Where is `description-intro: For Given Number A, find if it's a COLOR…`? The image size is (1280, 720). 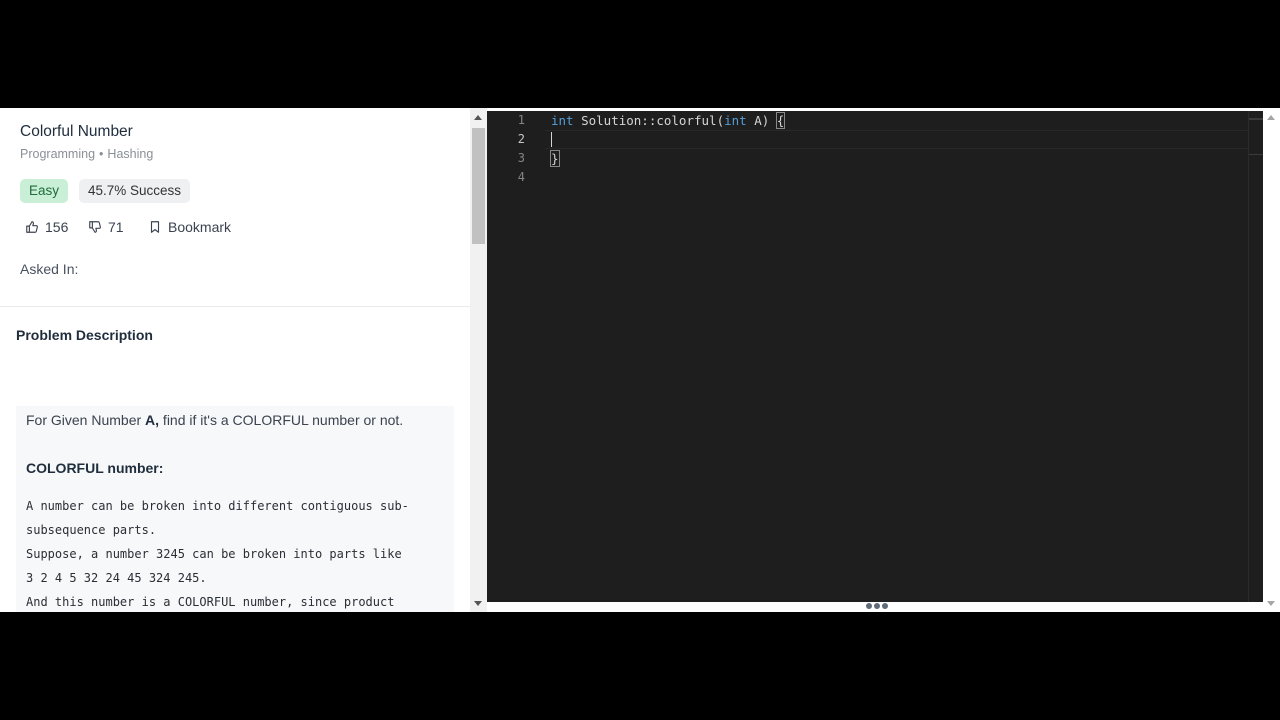
description-intro: For Given Number A, find if it's a COLOR… is located at coordinates (214, 420).